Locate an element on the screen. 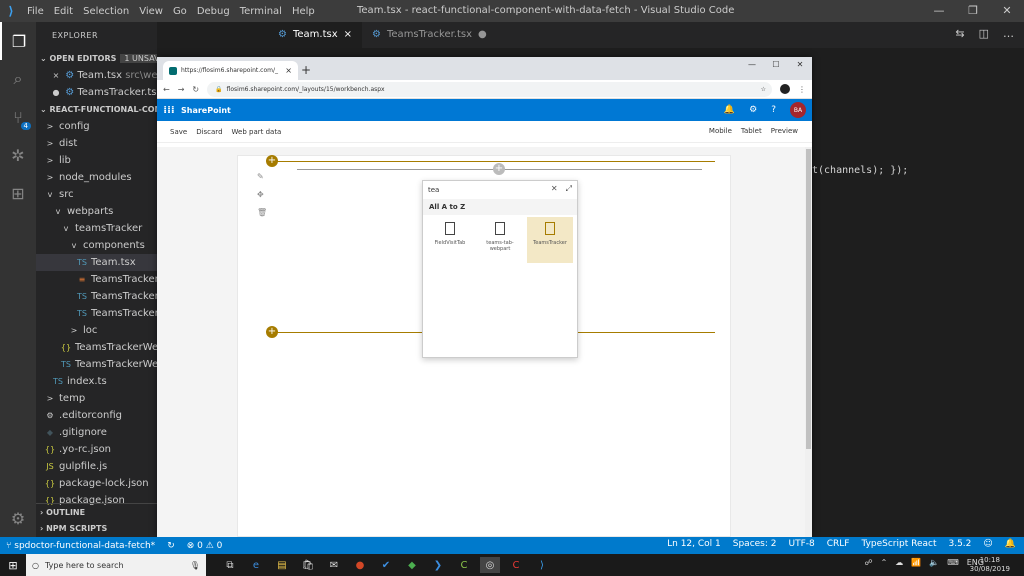 The width and height of the screenshot is (1024, 576). project-section: ⌄ REACT-FUNCTIONAL-COM is located at coordinates (96, 109).